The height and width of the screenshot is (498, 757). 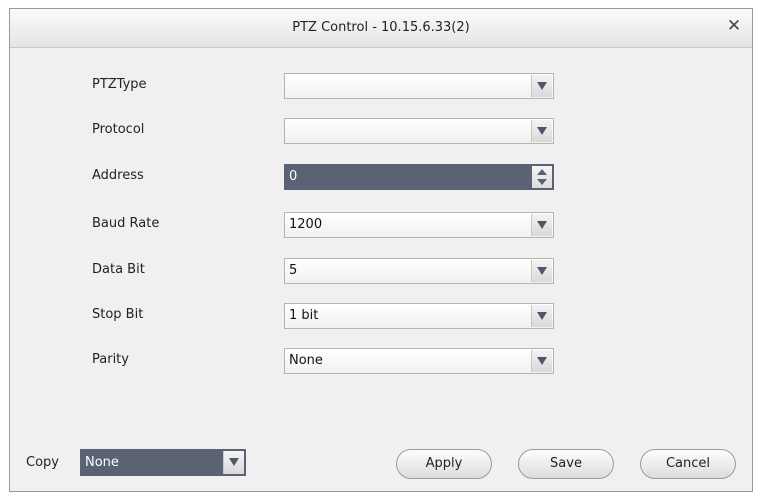 I want to click on ptz-type-select, so click(x=419, y=86).